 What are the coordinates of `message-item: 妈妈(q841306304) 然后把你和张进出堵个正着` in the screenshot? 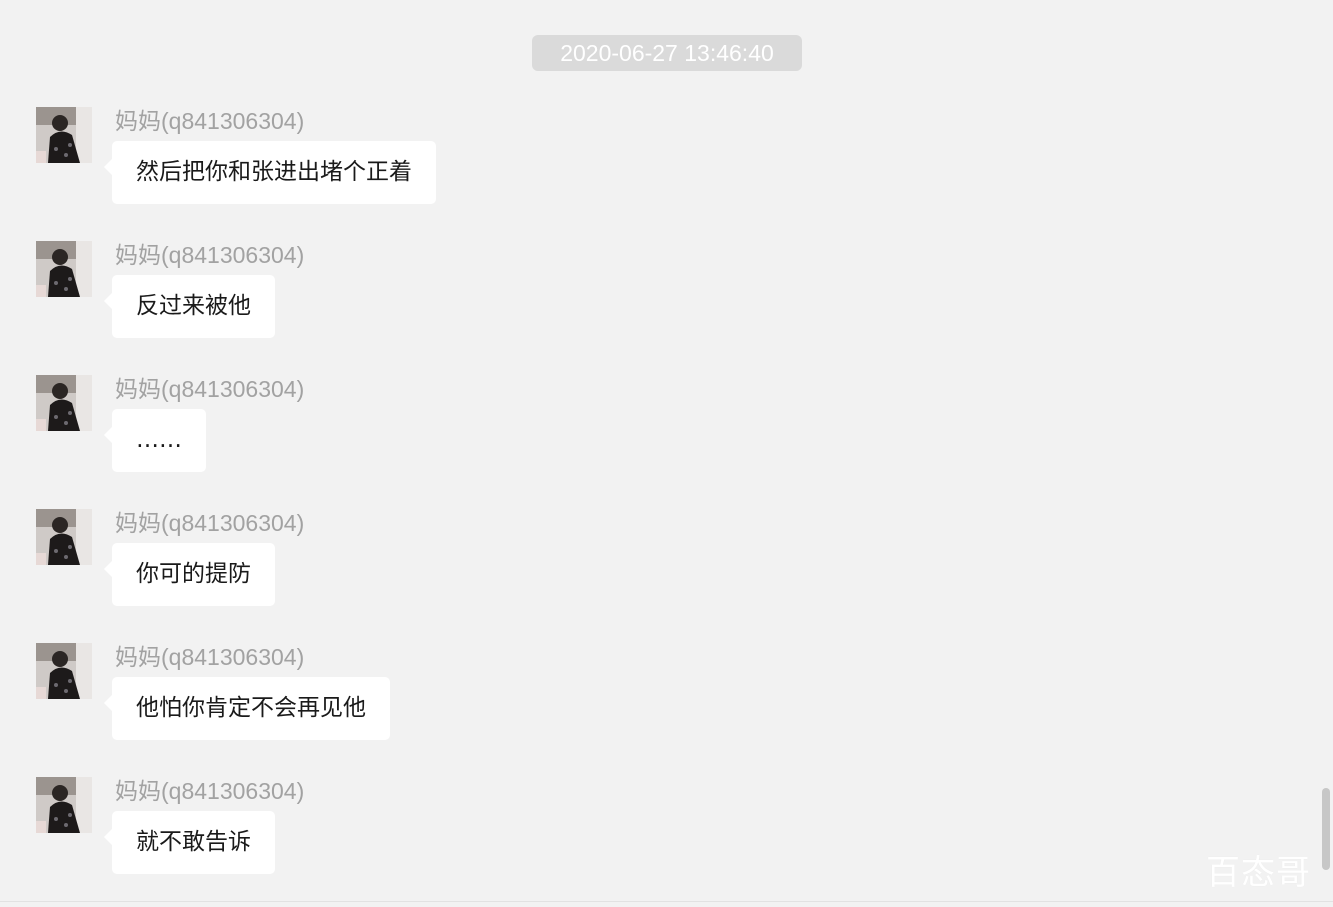 It's located at (450, 167).